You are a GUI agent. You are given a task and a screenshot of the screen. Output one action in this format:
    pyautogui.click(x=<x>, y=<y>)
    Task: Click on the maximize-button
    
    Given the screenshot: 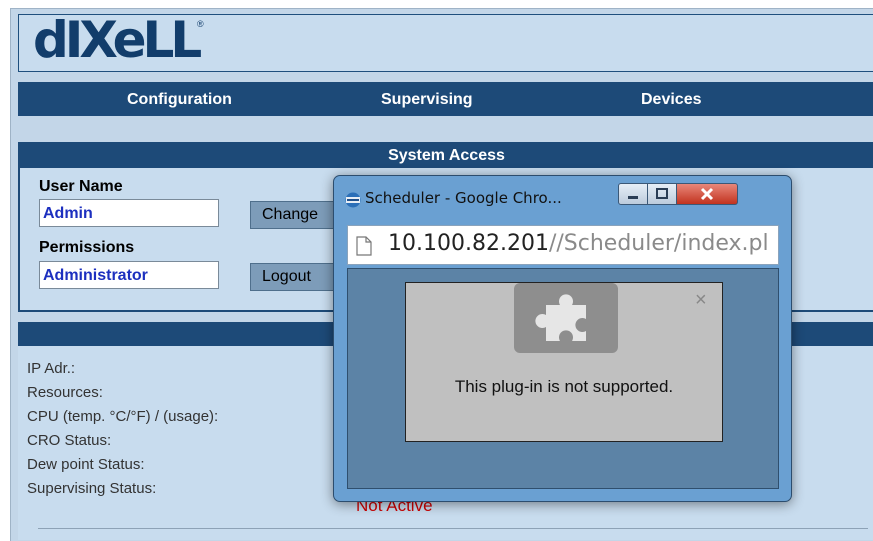 What is the action you would take?
    pyautogui.click(x=662, y=194)
    